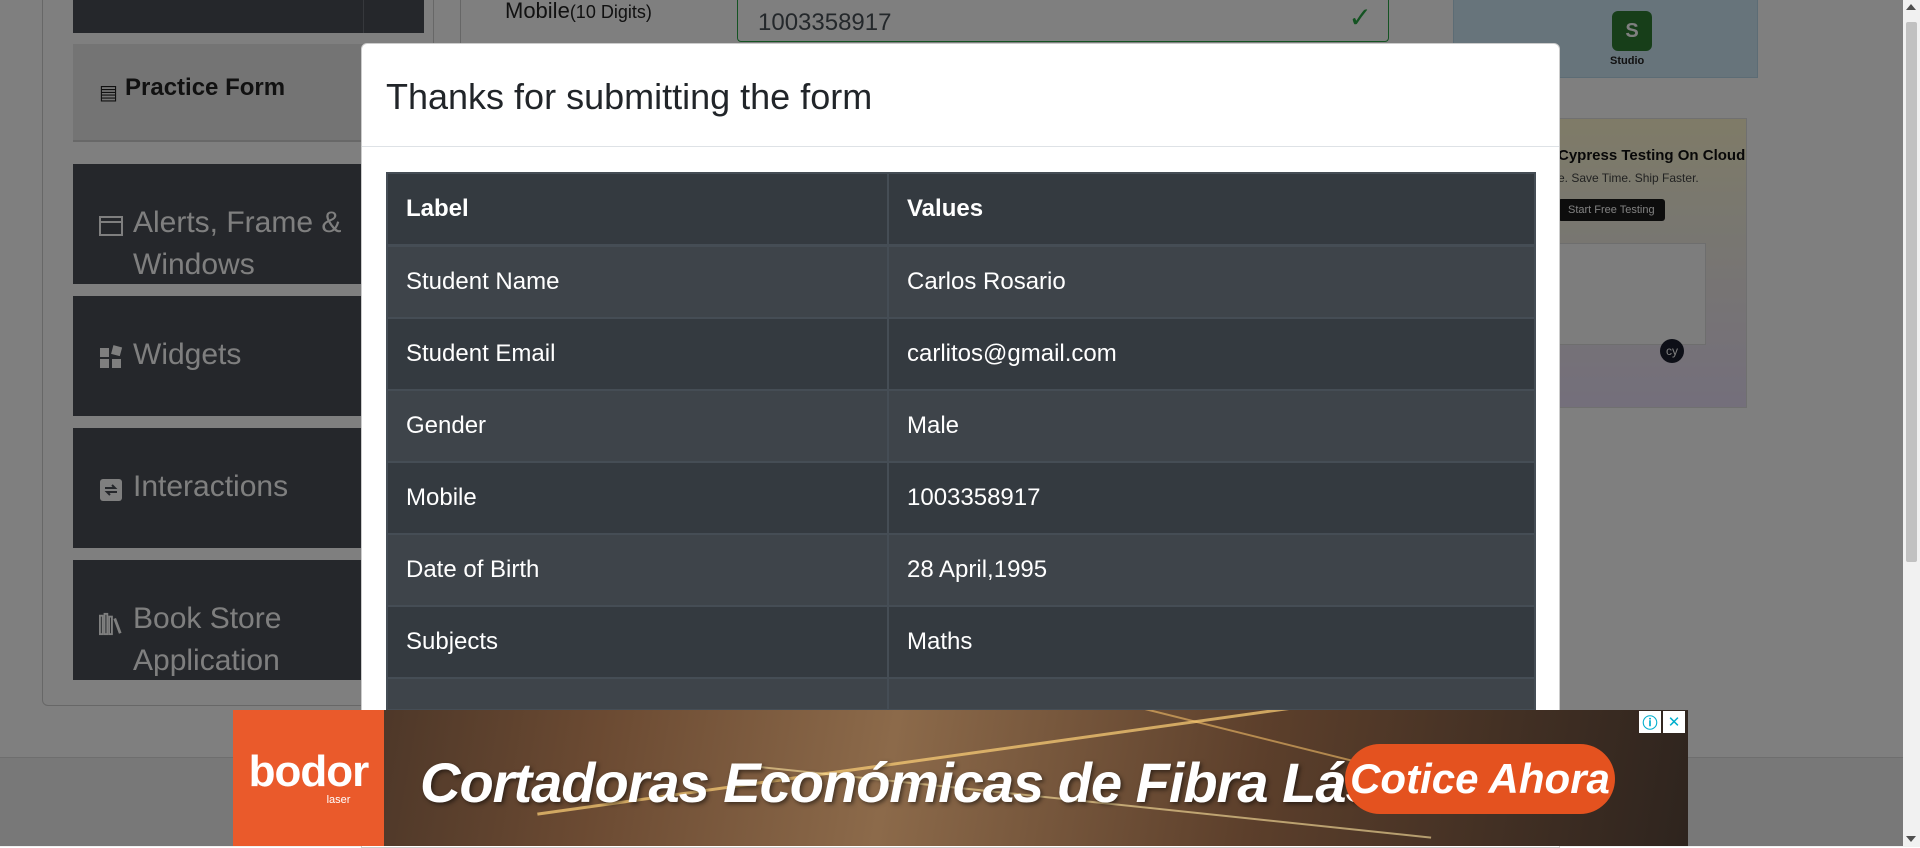 Image resolution: width=1920 pixels, height=848 pixels. I want to click on modal-title: Thanks for submitting the form, so click(629, 96).